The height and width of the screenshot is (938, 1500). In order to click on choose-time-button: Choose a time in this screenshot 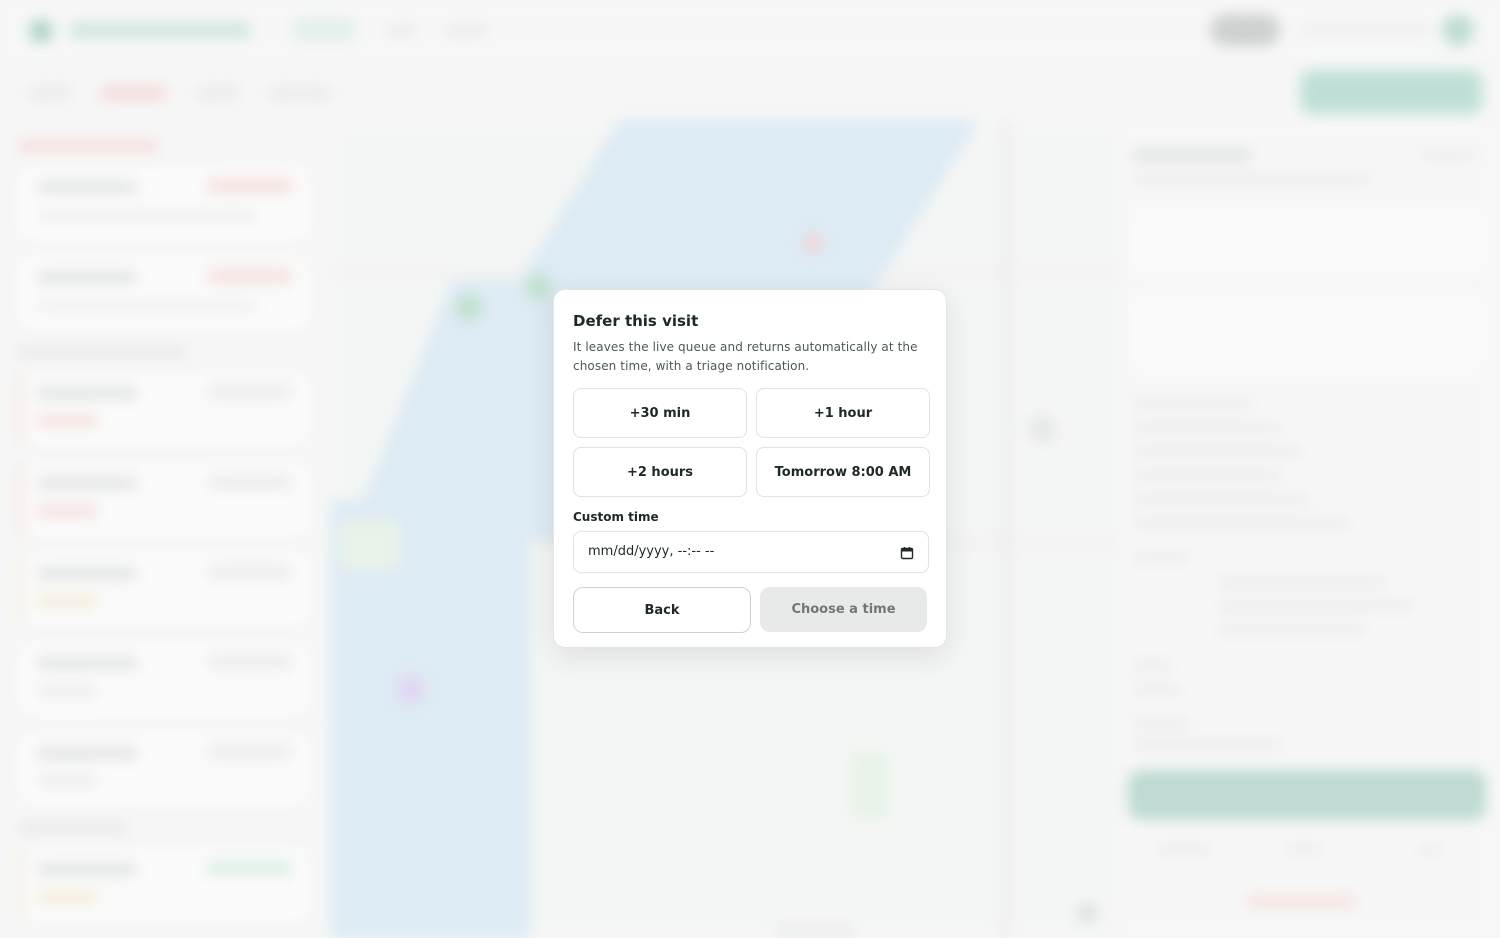, I will do `click(843, 609)`.